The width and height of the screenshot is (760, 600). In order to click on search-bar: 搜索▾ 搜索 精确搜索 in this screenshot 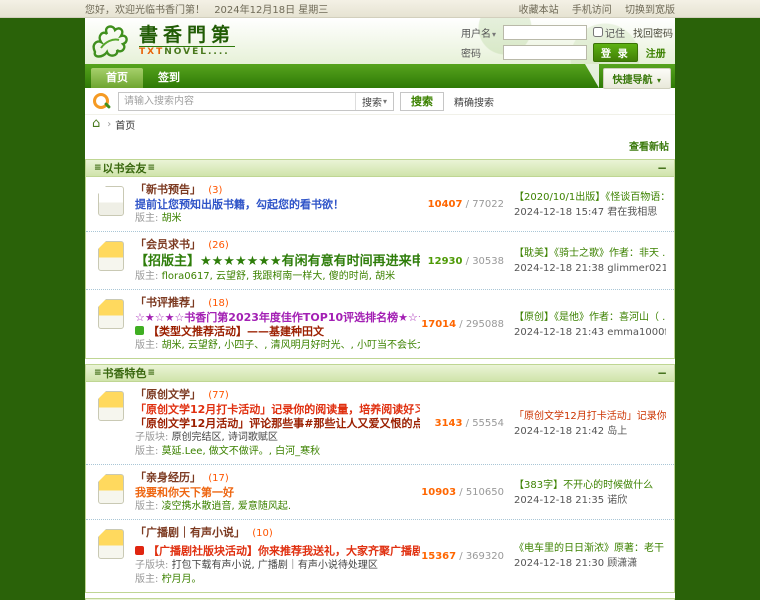, I will do `click(380, 101)`.